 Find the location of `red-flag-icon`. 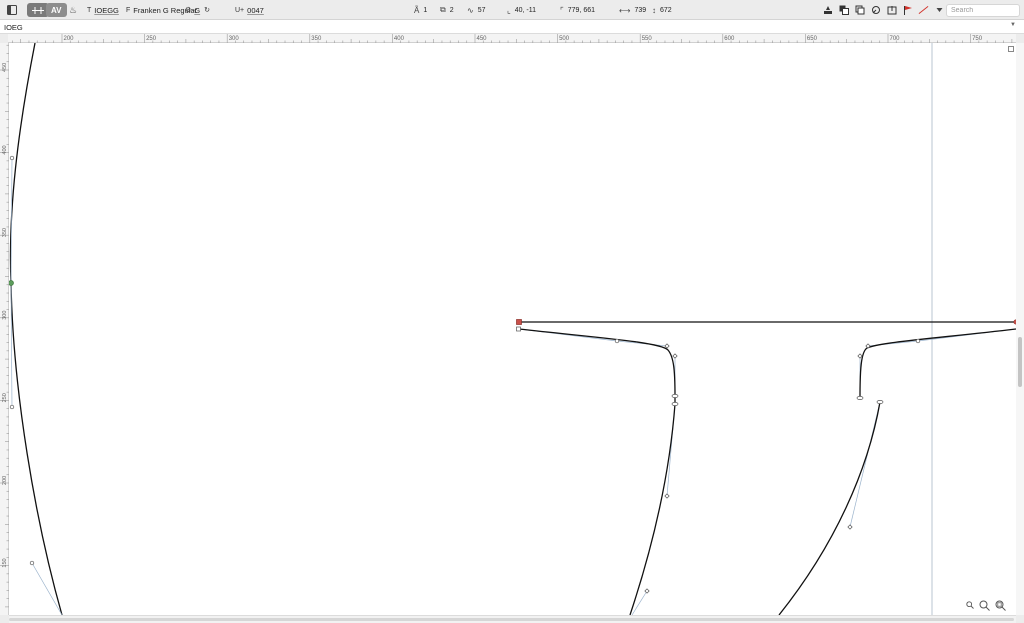

red-flag-icon is located at coordinates (907, 10).